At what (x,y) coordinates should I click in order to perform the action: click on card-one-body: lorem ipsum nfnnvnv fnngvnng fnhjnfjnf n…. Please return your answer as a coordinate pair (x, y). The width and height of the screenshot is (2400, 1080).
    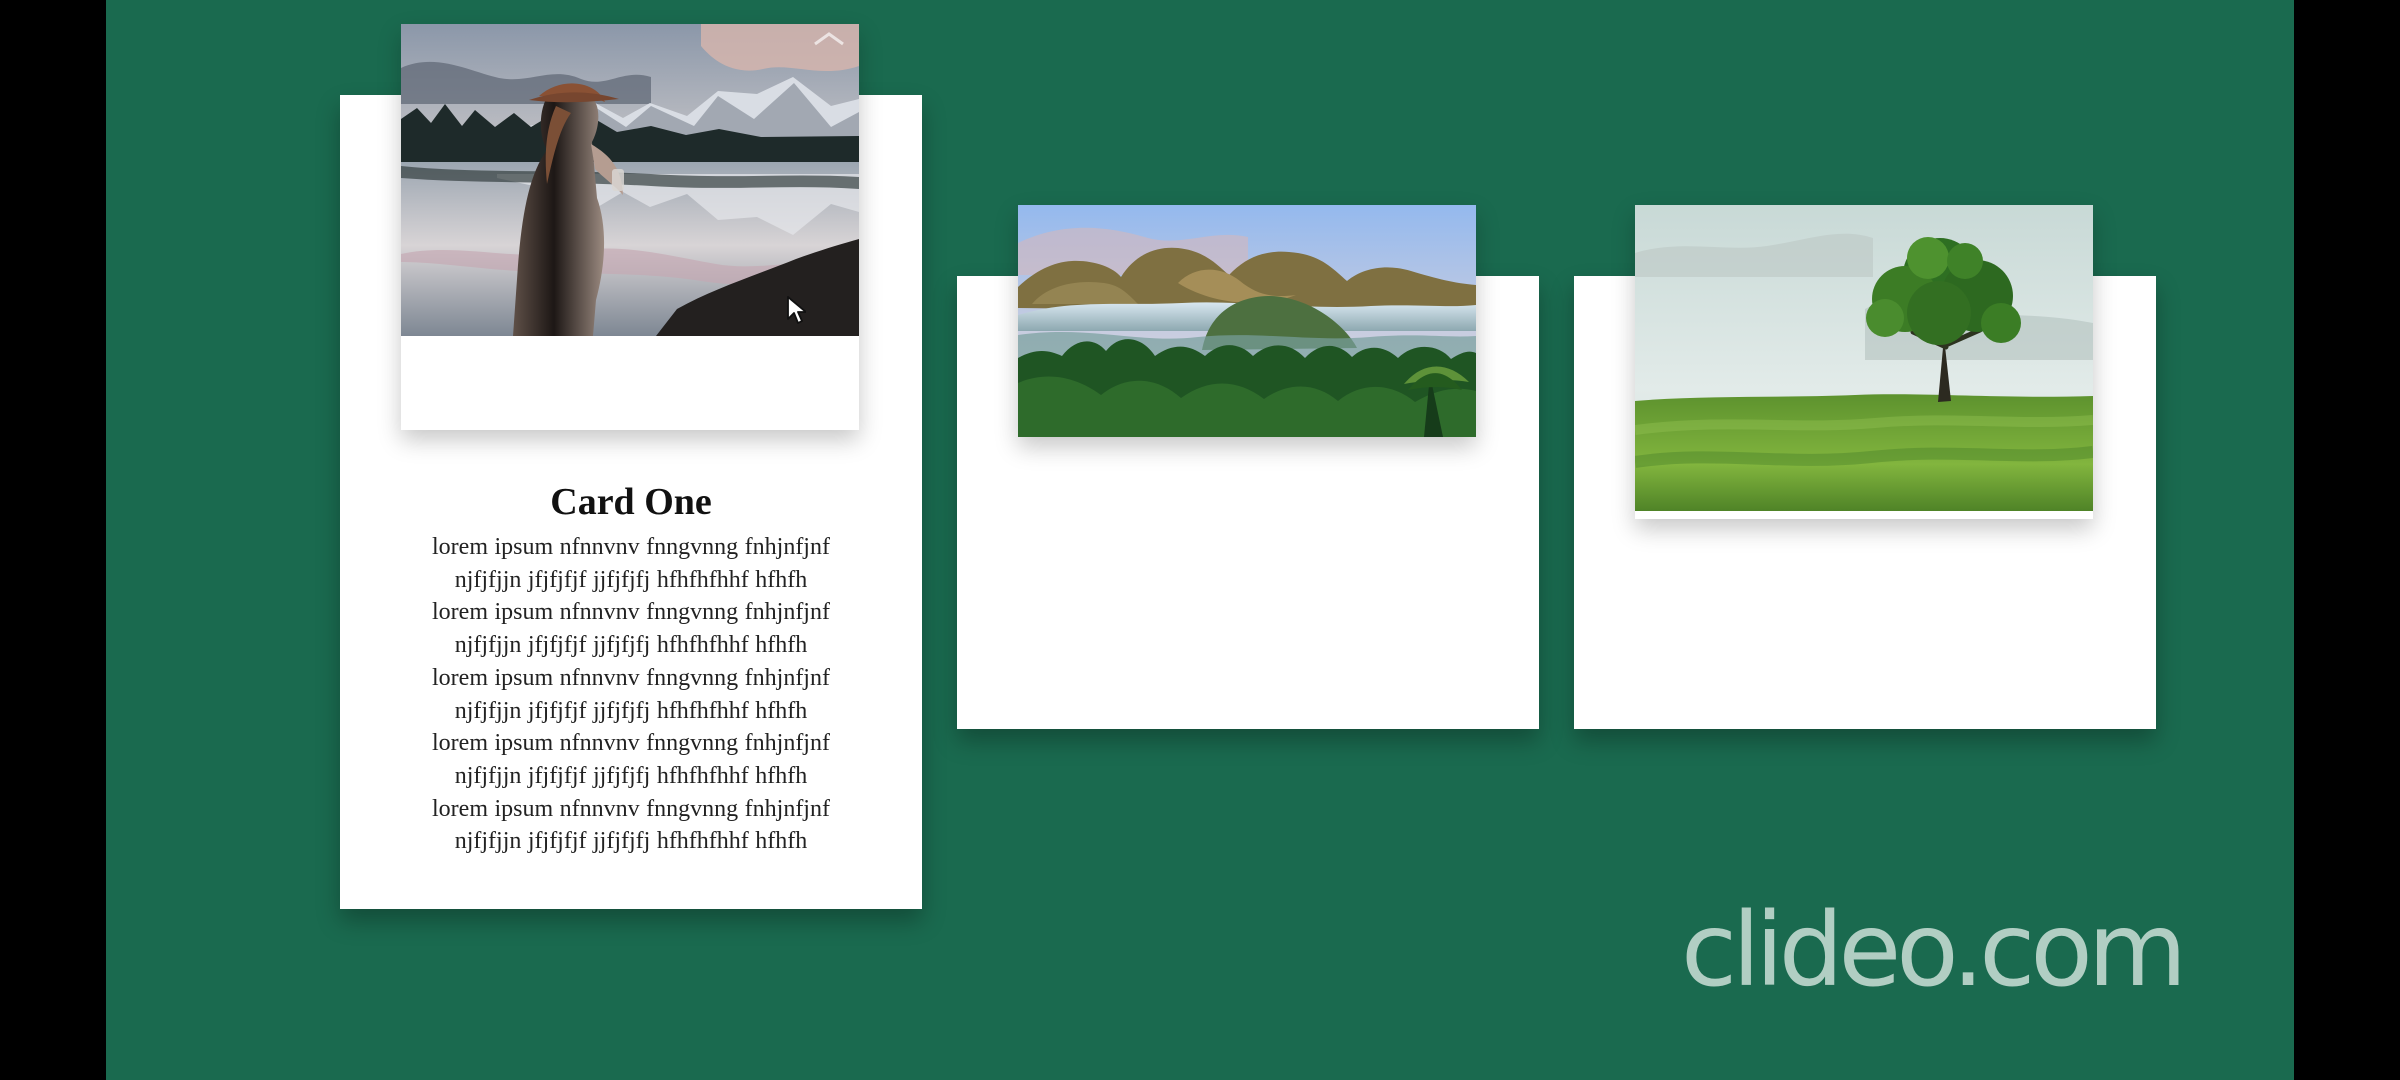
    Looking at the image, I should click on (631, 694).